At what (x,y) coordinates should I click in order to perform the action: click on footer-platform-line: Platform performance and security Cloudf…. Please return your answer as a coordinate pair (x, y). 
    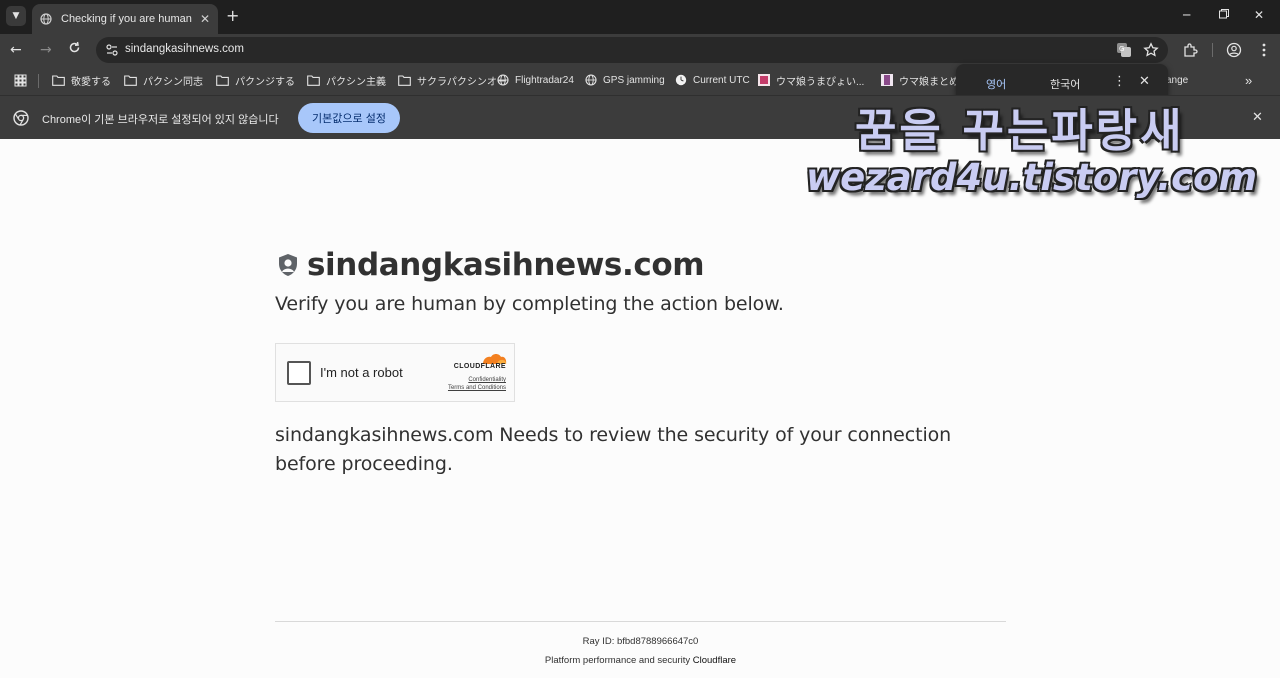
    Looking at the image, I should click on (640, 660).